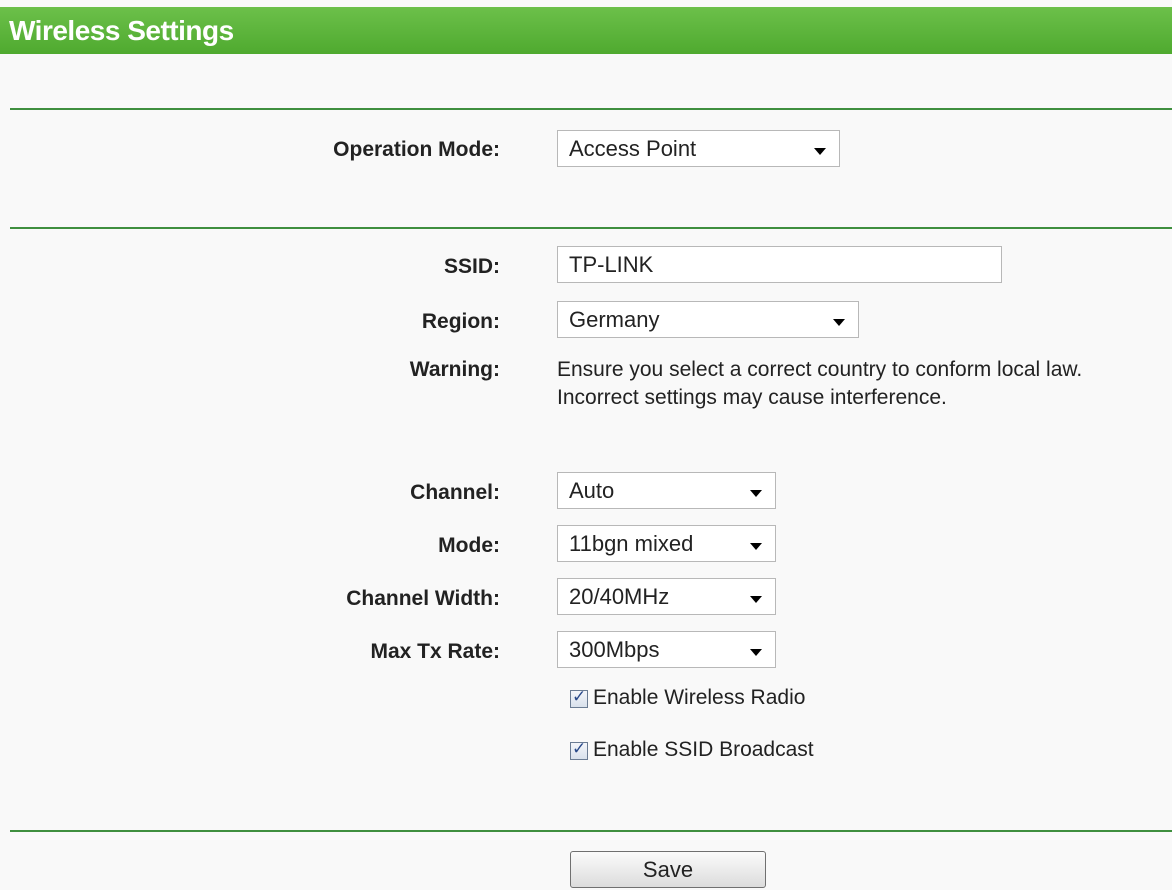 This screenshot has height=890, width=1172. Describe the element at coordinates (455, 492) in the screenshot. I see `channel-label: Channel:` at that location.